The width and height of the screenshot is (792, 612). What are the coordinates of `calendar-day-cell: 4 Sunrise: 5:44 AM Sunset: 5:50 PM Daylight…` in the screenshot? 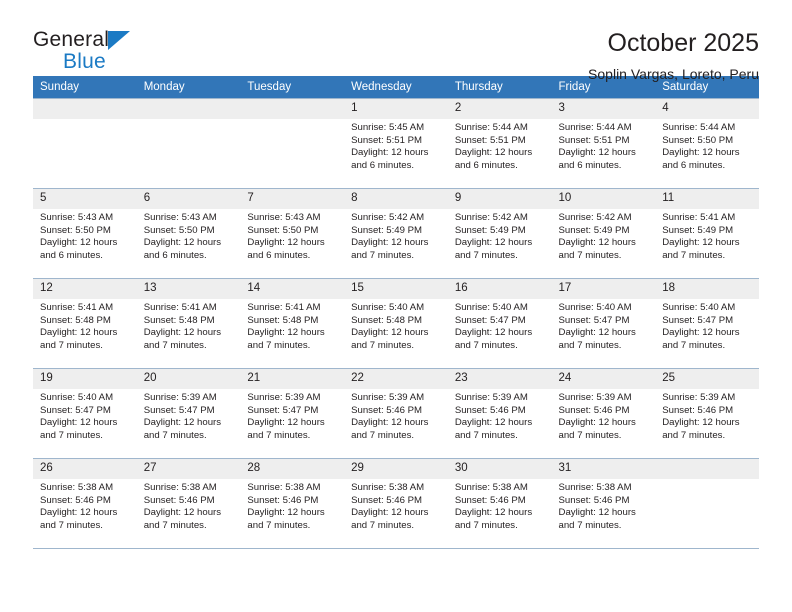 It's located at (707, 143).